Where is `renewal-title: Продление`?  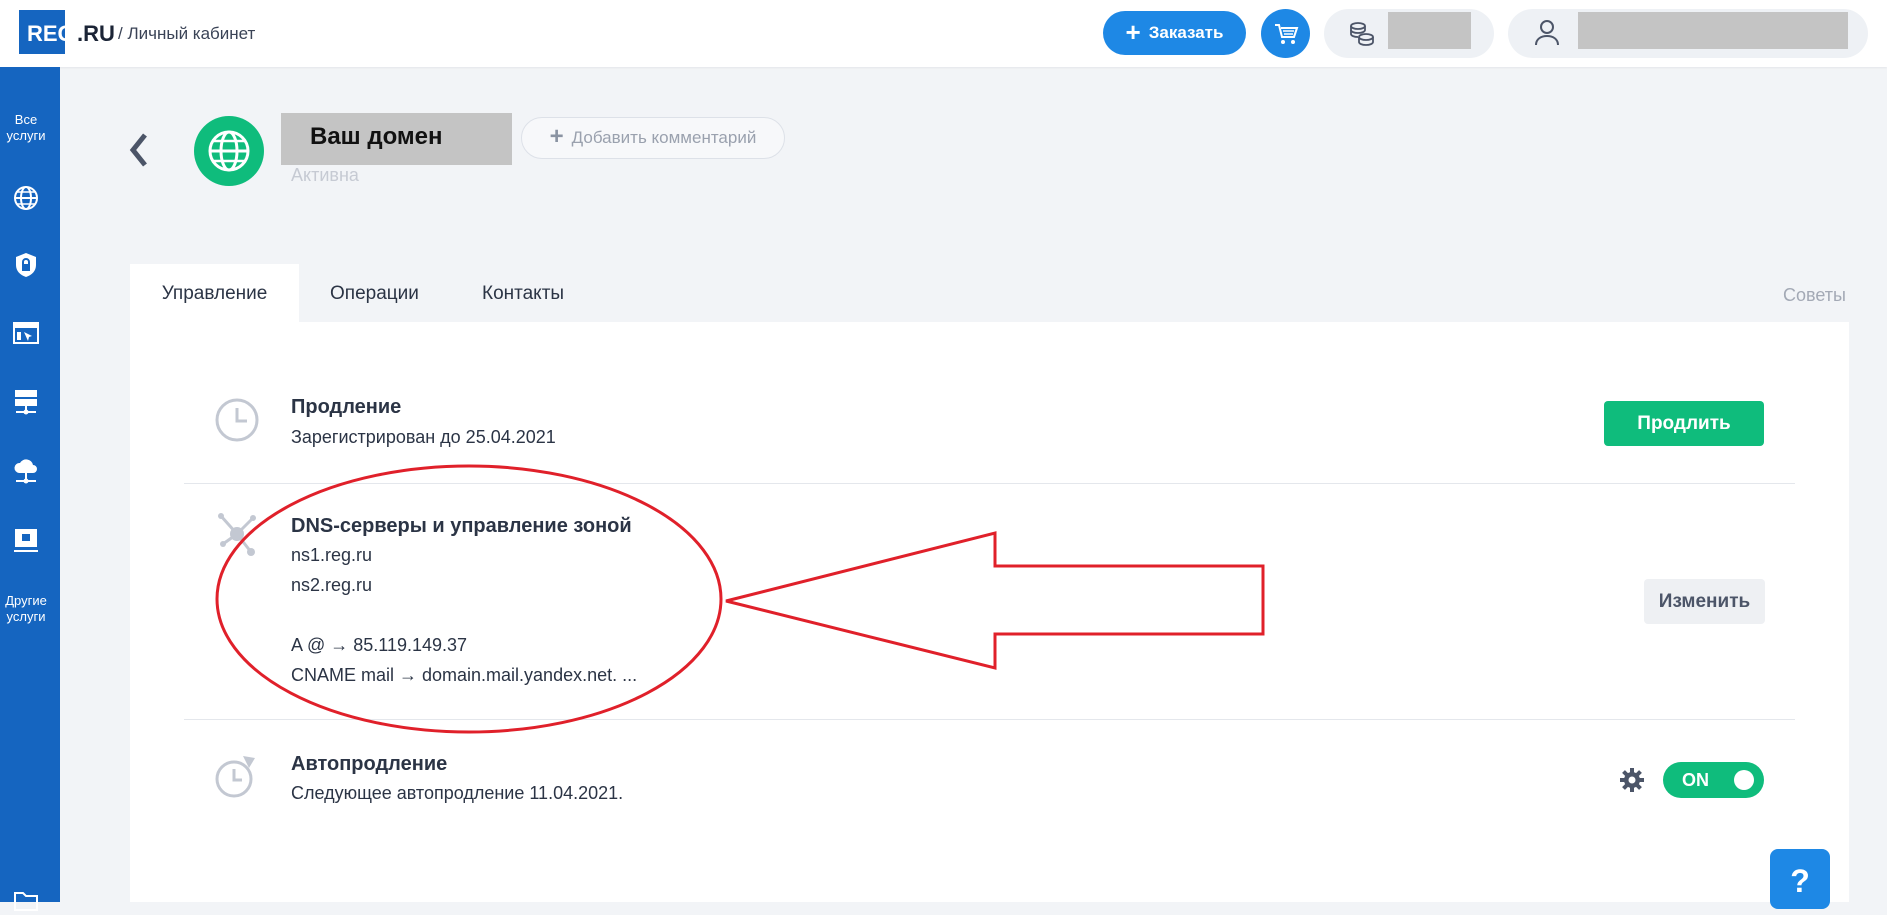
renewal-title: Продление is located at coordinates (346, 407).